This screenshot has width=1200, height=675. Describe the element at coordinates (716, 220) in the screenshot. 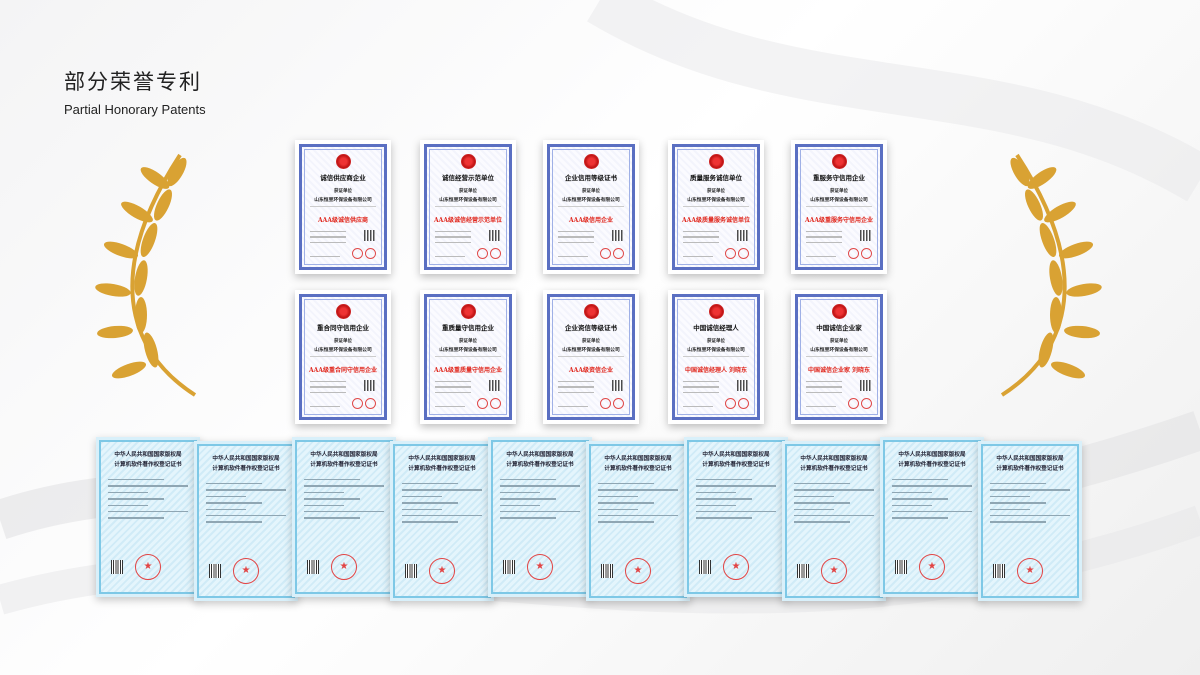

I see `certificate-level: AAA级质量服务诚信单位` at that location.